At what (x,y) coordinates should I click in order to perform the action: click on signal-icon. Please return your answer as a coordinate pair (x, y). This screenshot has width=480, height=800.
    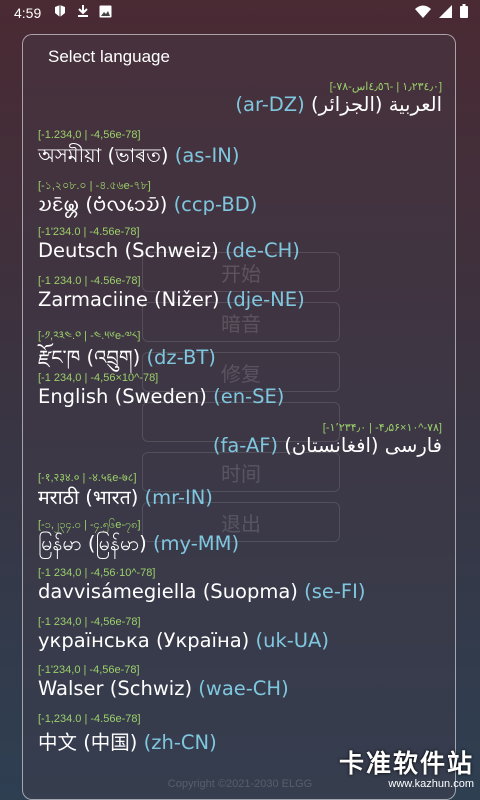
    Looking at the image, I should click on (445, 13).